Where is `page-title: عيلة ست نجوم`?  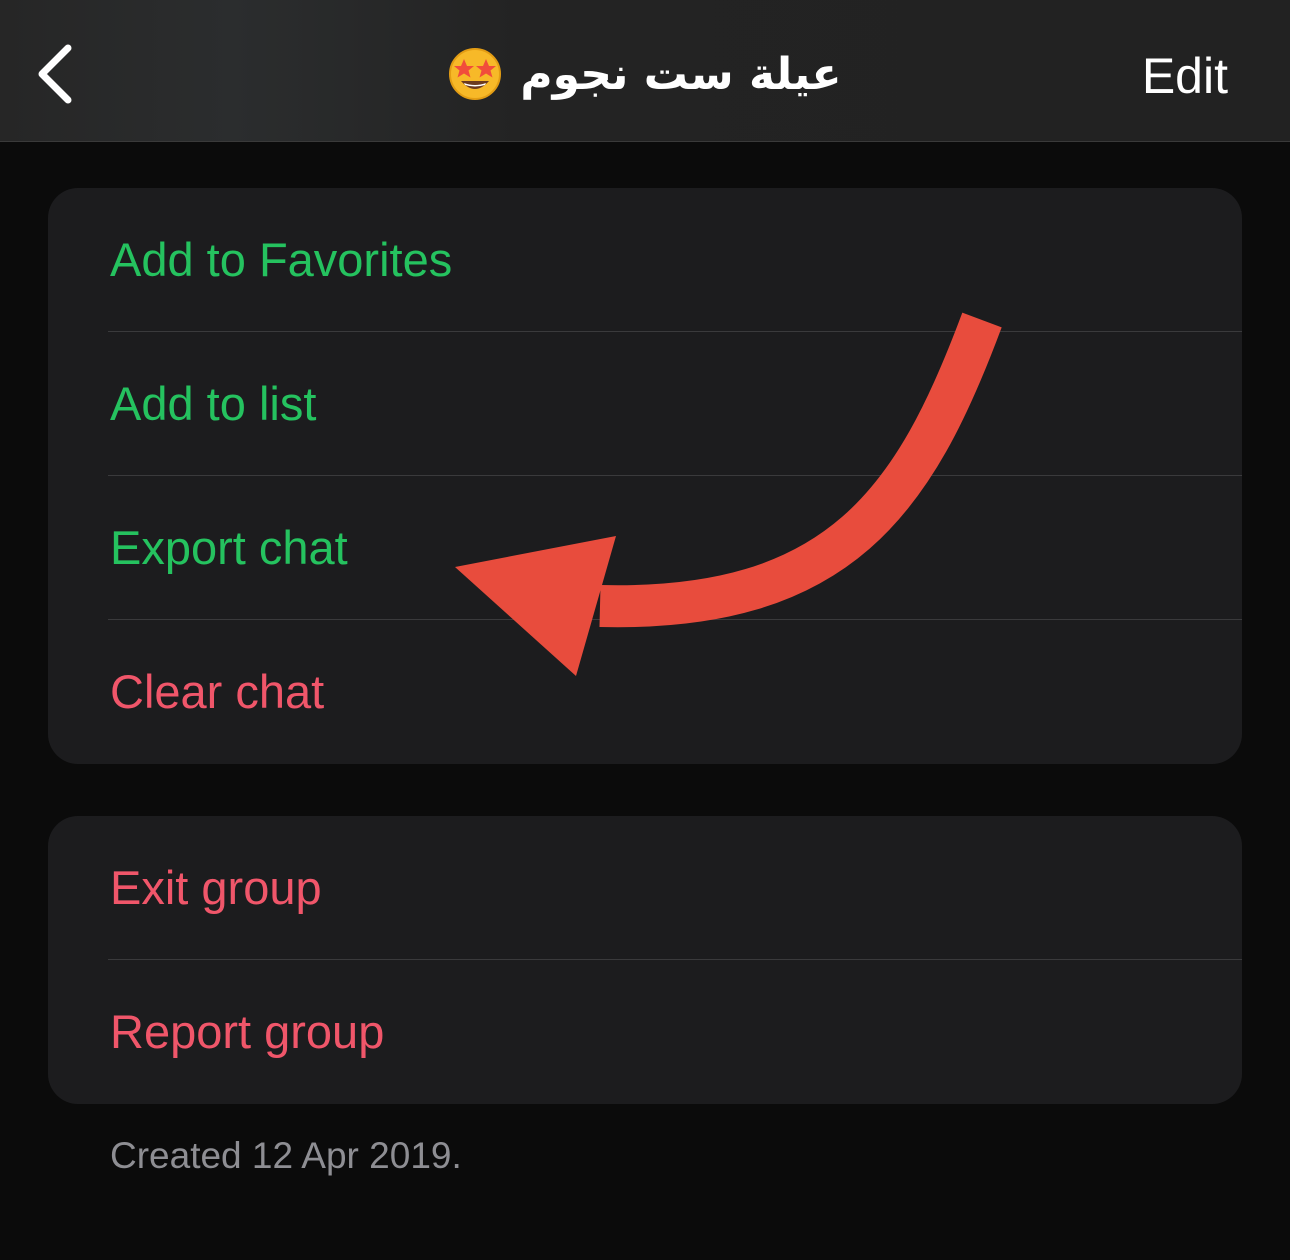 page-title: عيلة ست نجوم is located at coordinates (645, 74).